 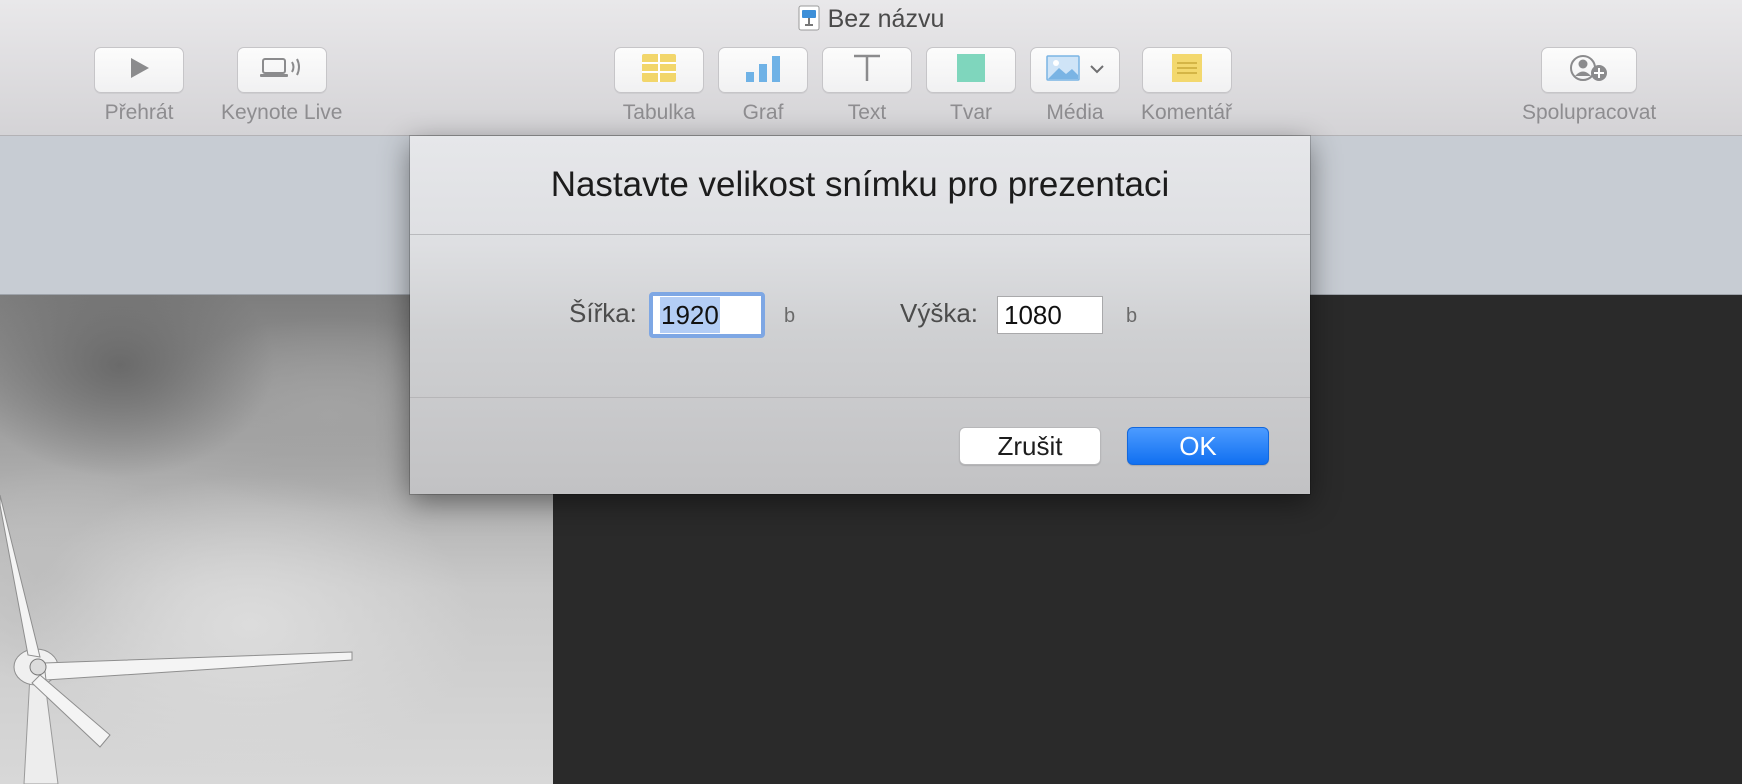 I want to click on text-tool: Text, so click(x=867, y=86).